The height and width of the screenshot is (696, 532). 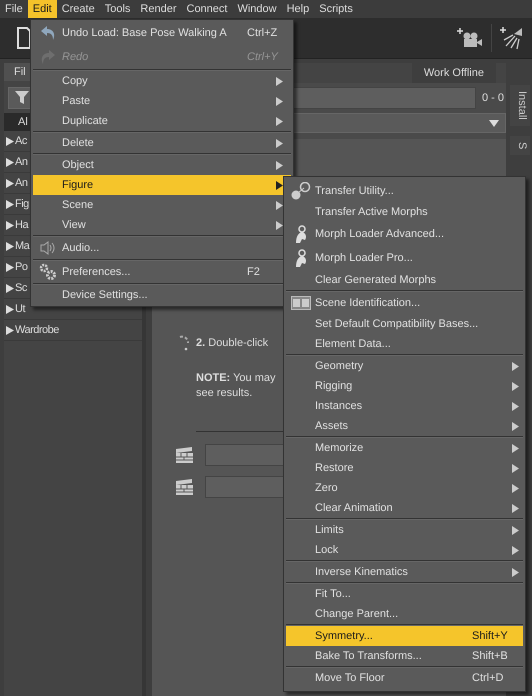 I want to click on menu-item: Paste, so click(x=162, y=101).